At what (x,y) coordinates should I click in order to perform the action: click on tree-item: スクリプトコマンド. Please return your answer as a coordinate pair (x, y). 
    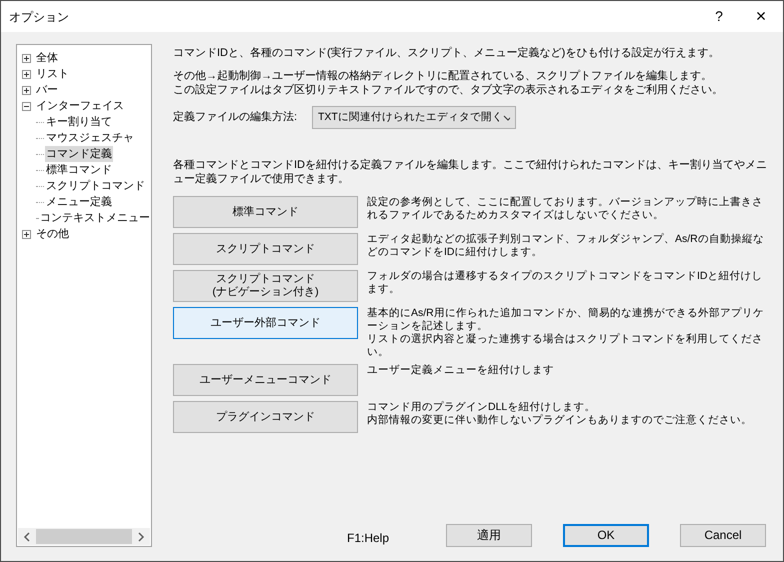
    Looking at the image, I should click on (95, 186).